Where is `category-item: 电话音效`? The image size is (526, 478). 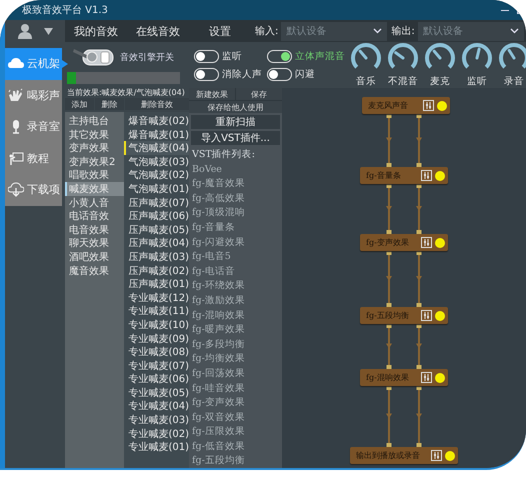 category-item: 电话音效 is located at coordinates (94, 216).